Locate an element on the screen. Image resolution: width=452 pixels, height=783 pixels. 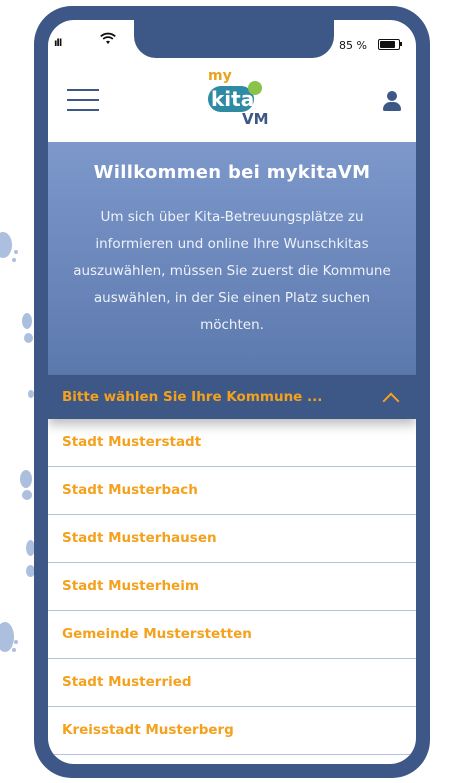
commune-option: Stadt Musterstadt is located at coordinates (232, 443).